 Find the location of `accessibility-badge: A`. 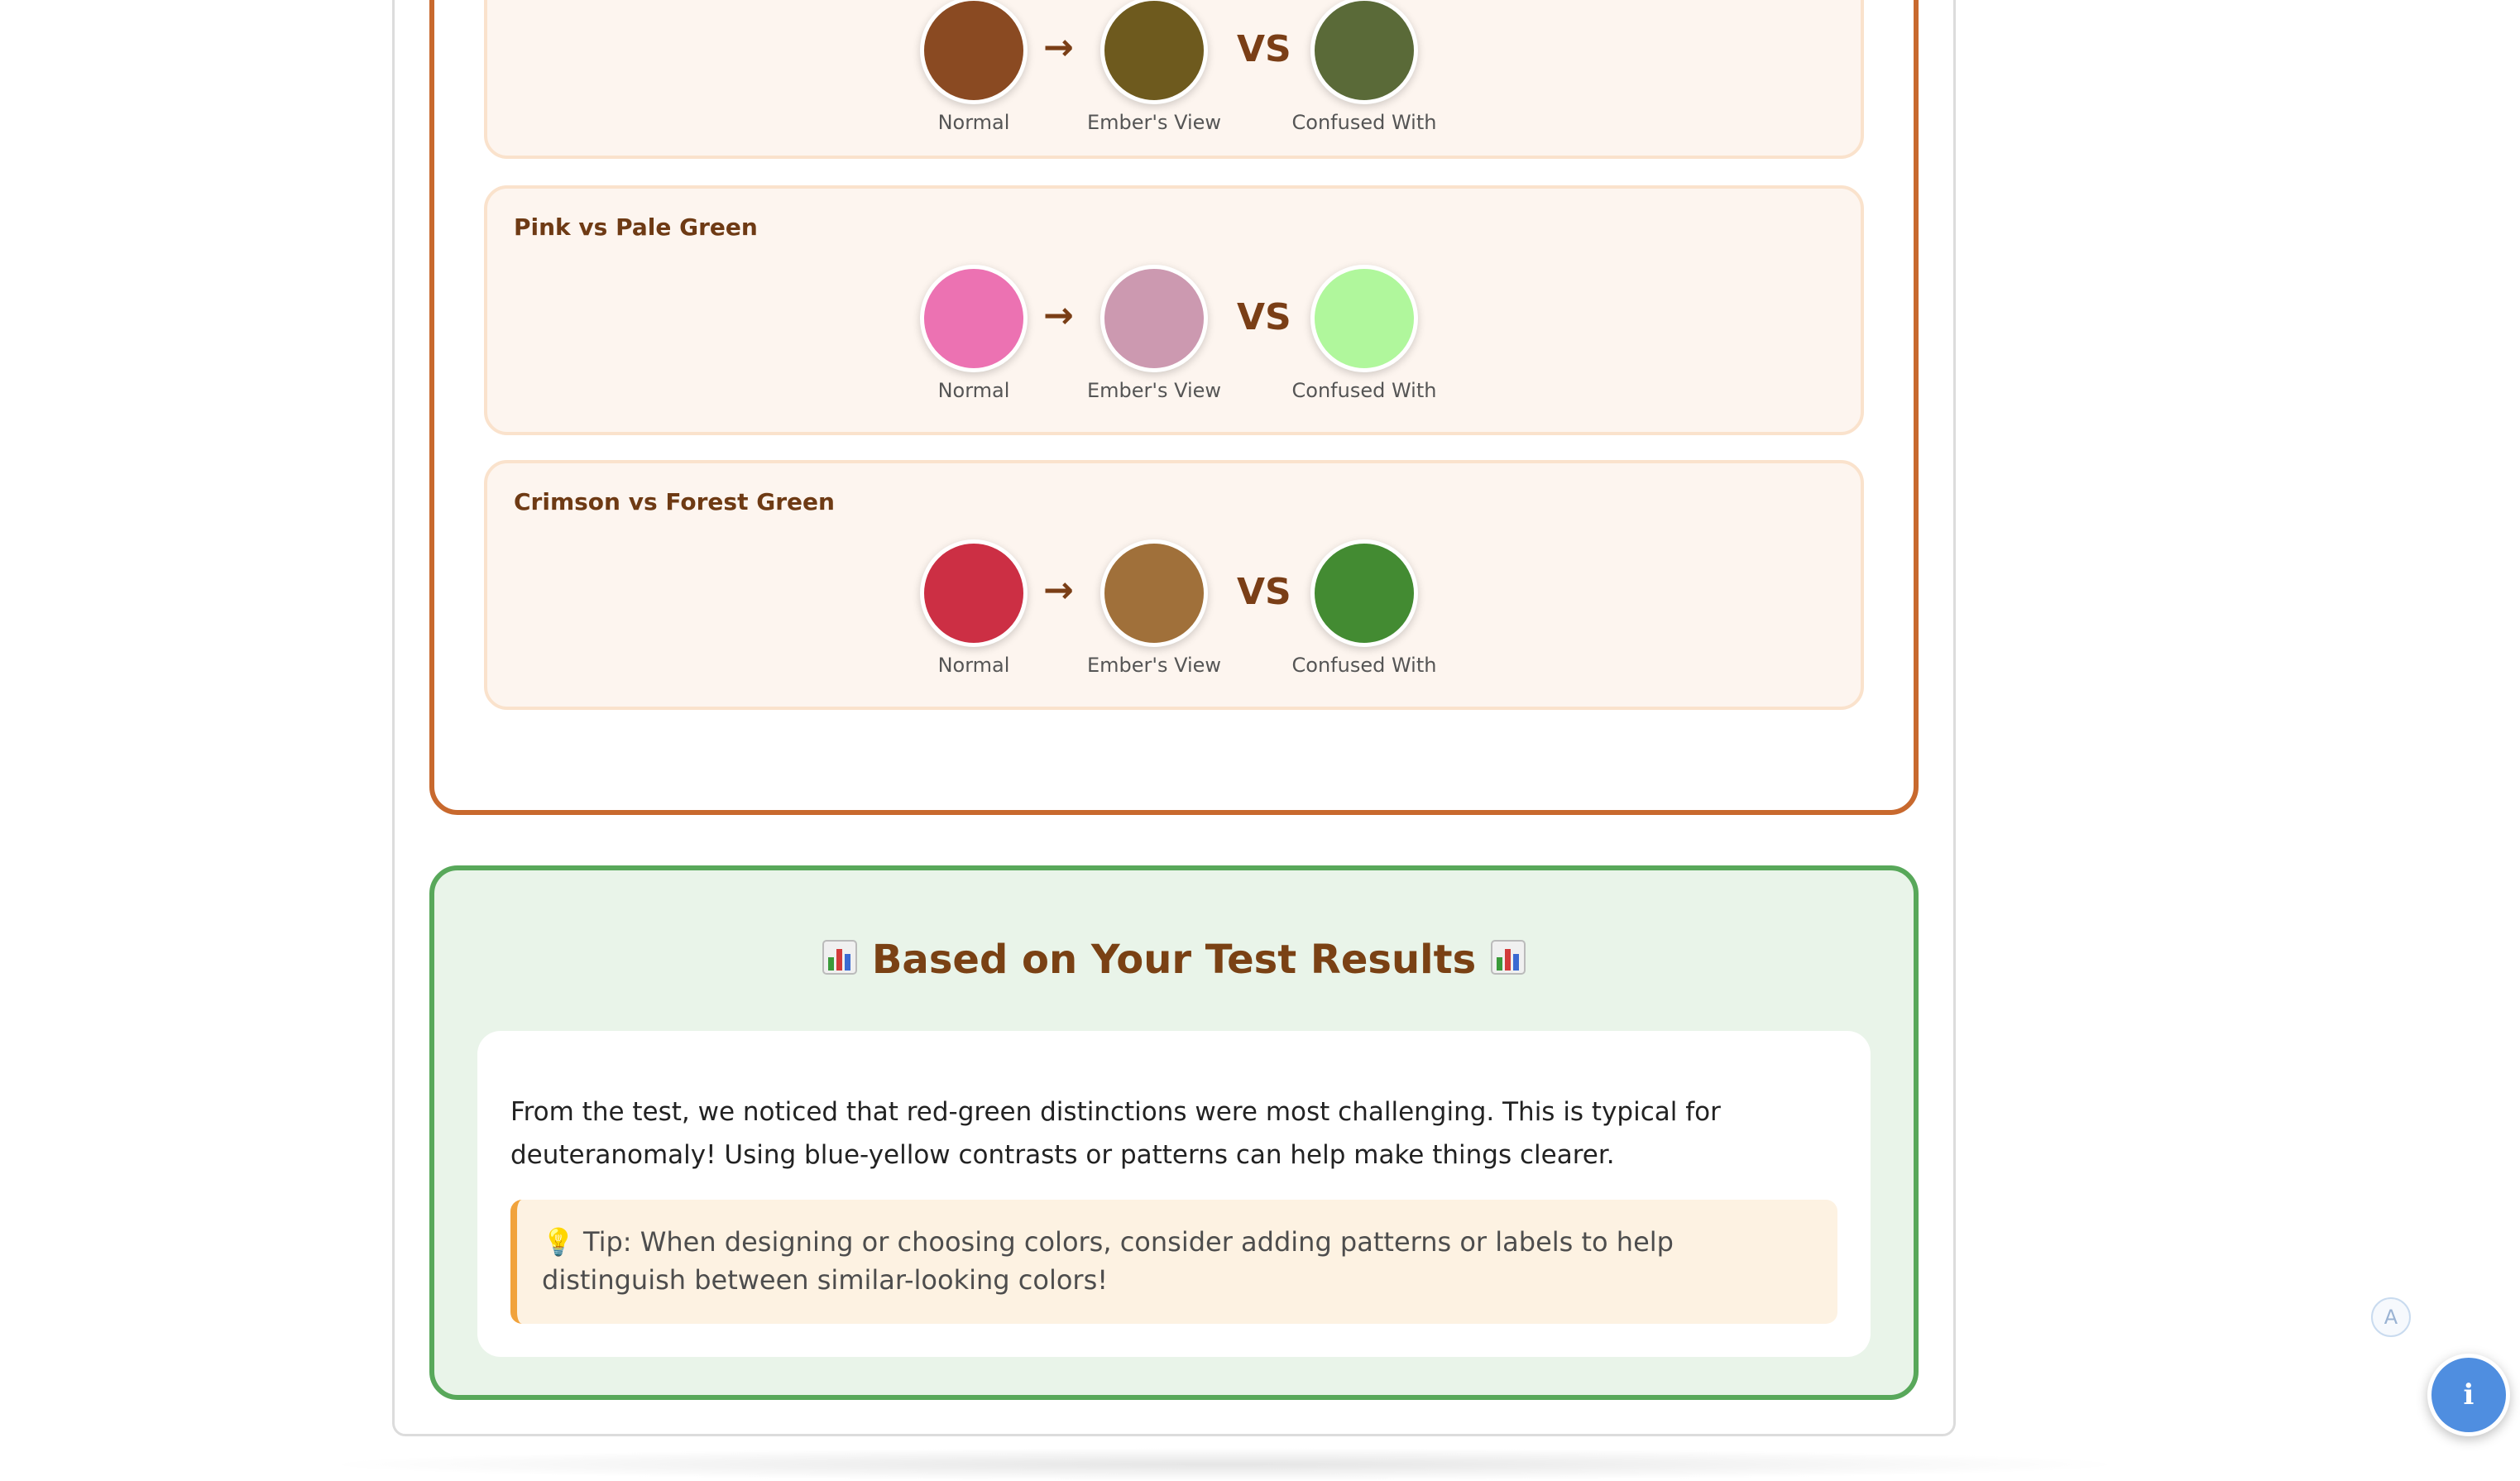

accessibility-badge: A is located at coordinates (2391, 1317).